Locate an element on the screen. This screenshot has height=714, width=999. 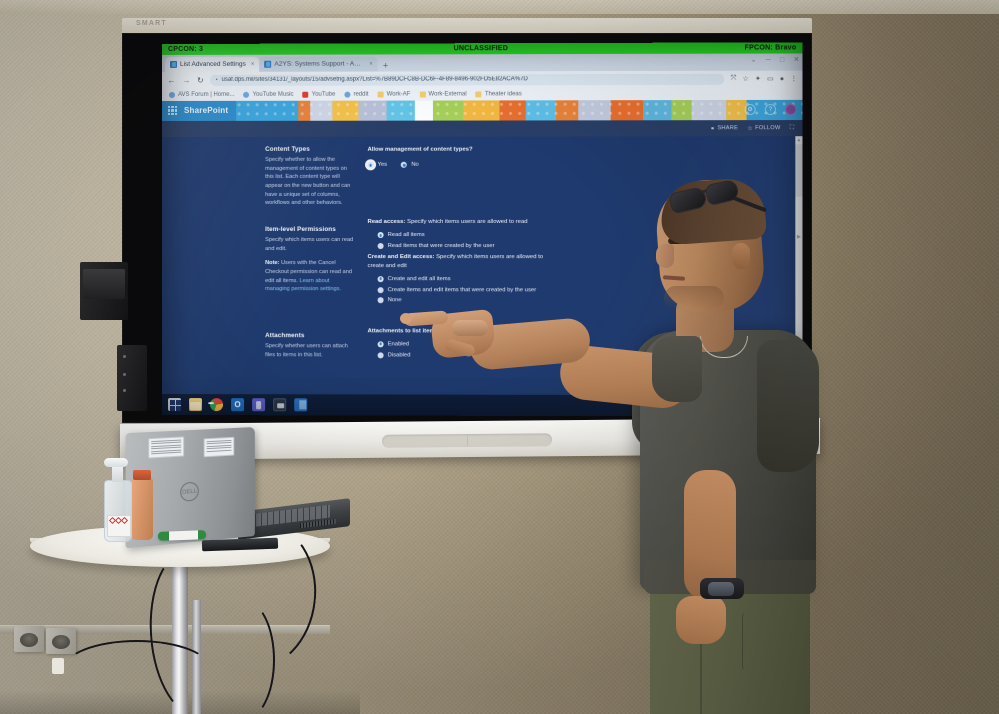
bookmark-star-icon: ☆ is located at coordinates (745, 79).